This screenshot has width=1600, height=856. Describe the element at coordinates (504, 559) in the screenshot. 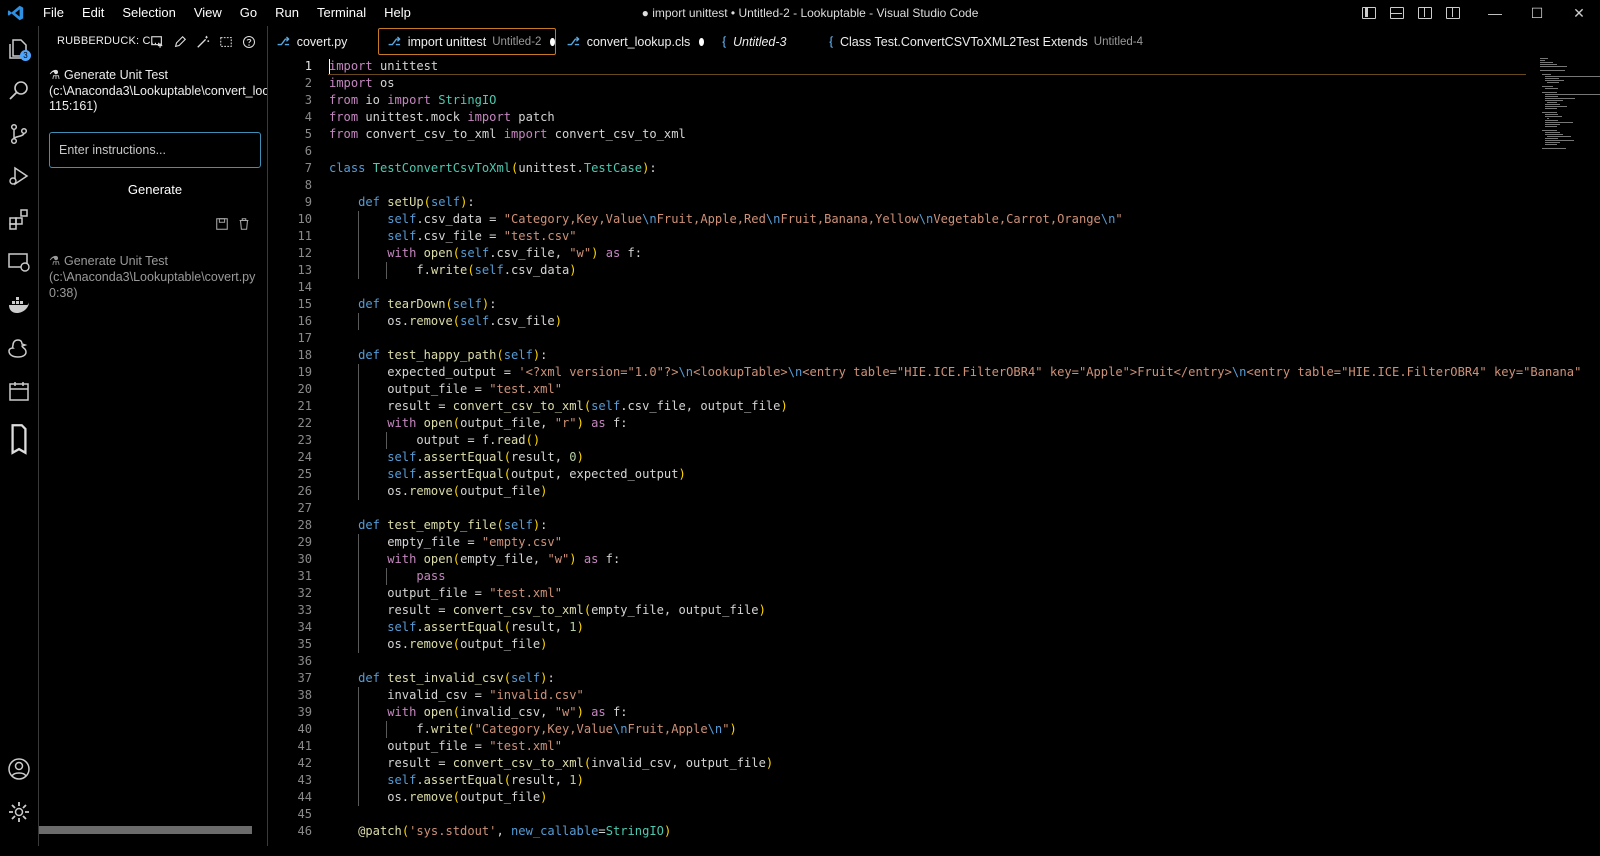

I see `code-text: with open(empty_file, "w") as f:` at that location.